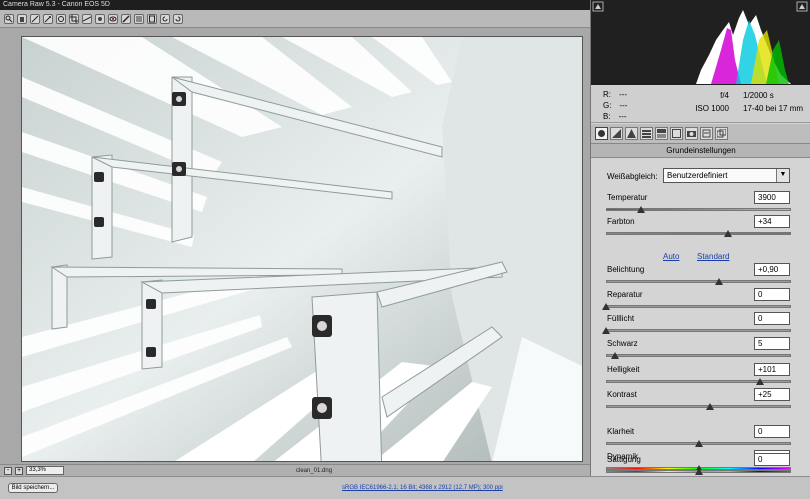  I want to click on slider-value-field: +101, so click(772, 369).